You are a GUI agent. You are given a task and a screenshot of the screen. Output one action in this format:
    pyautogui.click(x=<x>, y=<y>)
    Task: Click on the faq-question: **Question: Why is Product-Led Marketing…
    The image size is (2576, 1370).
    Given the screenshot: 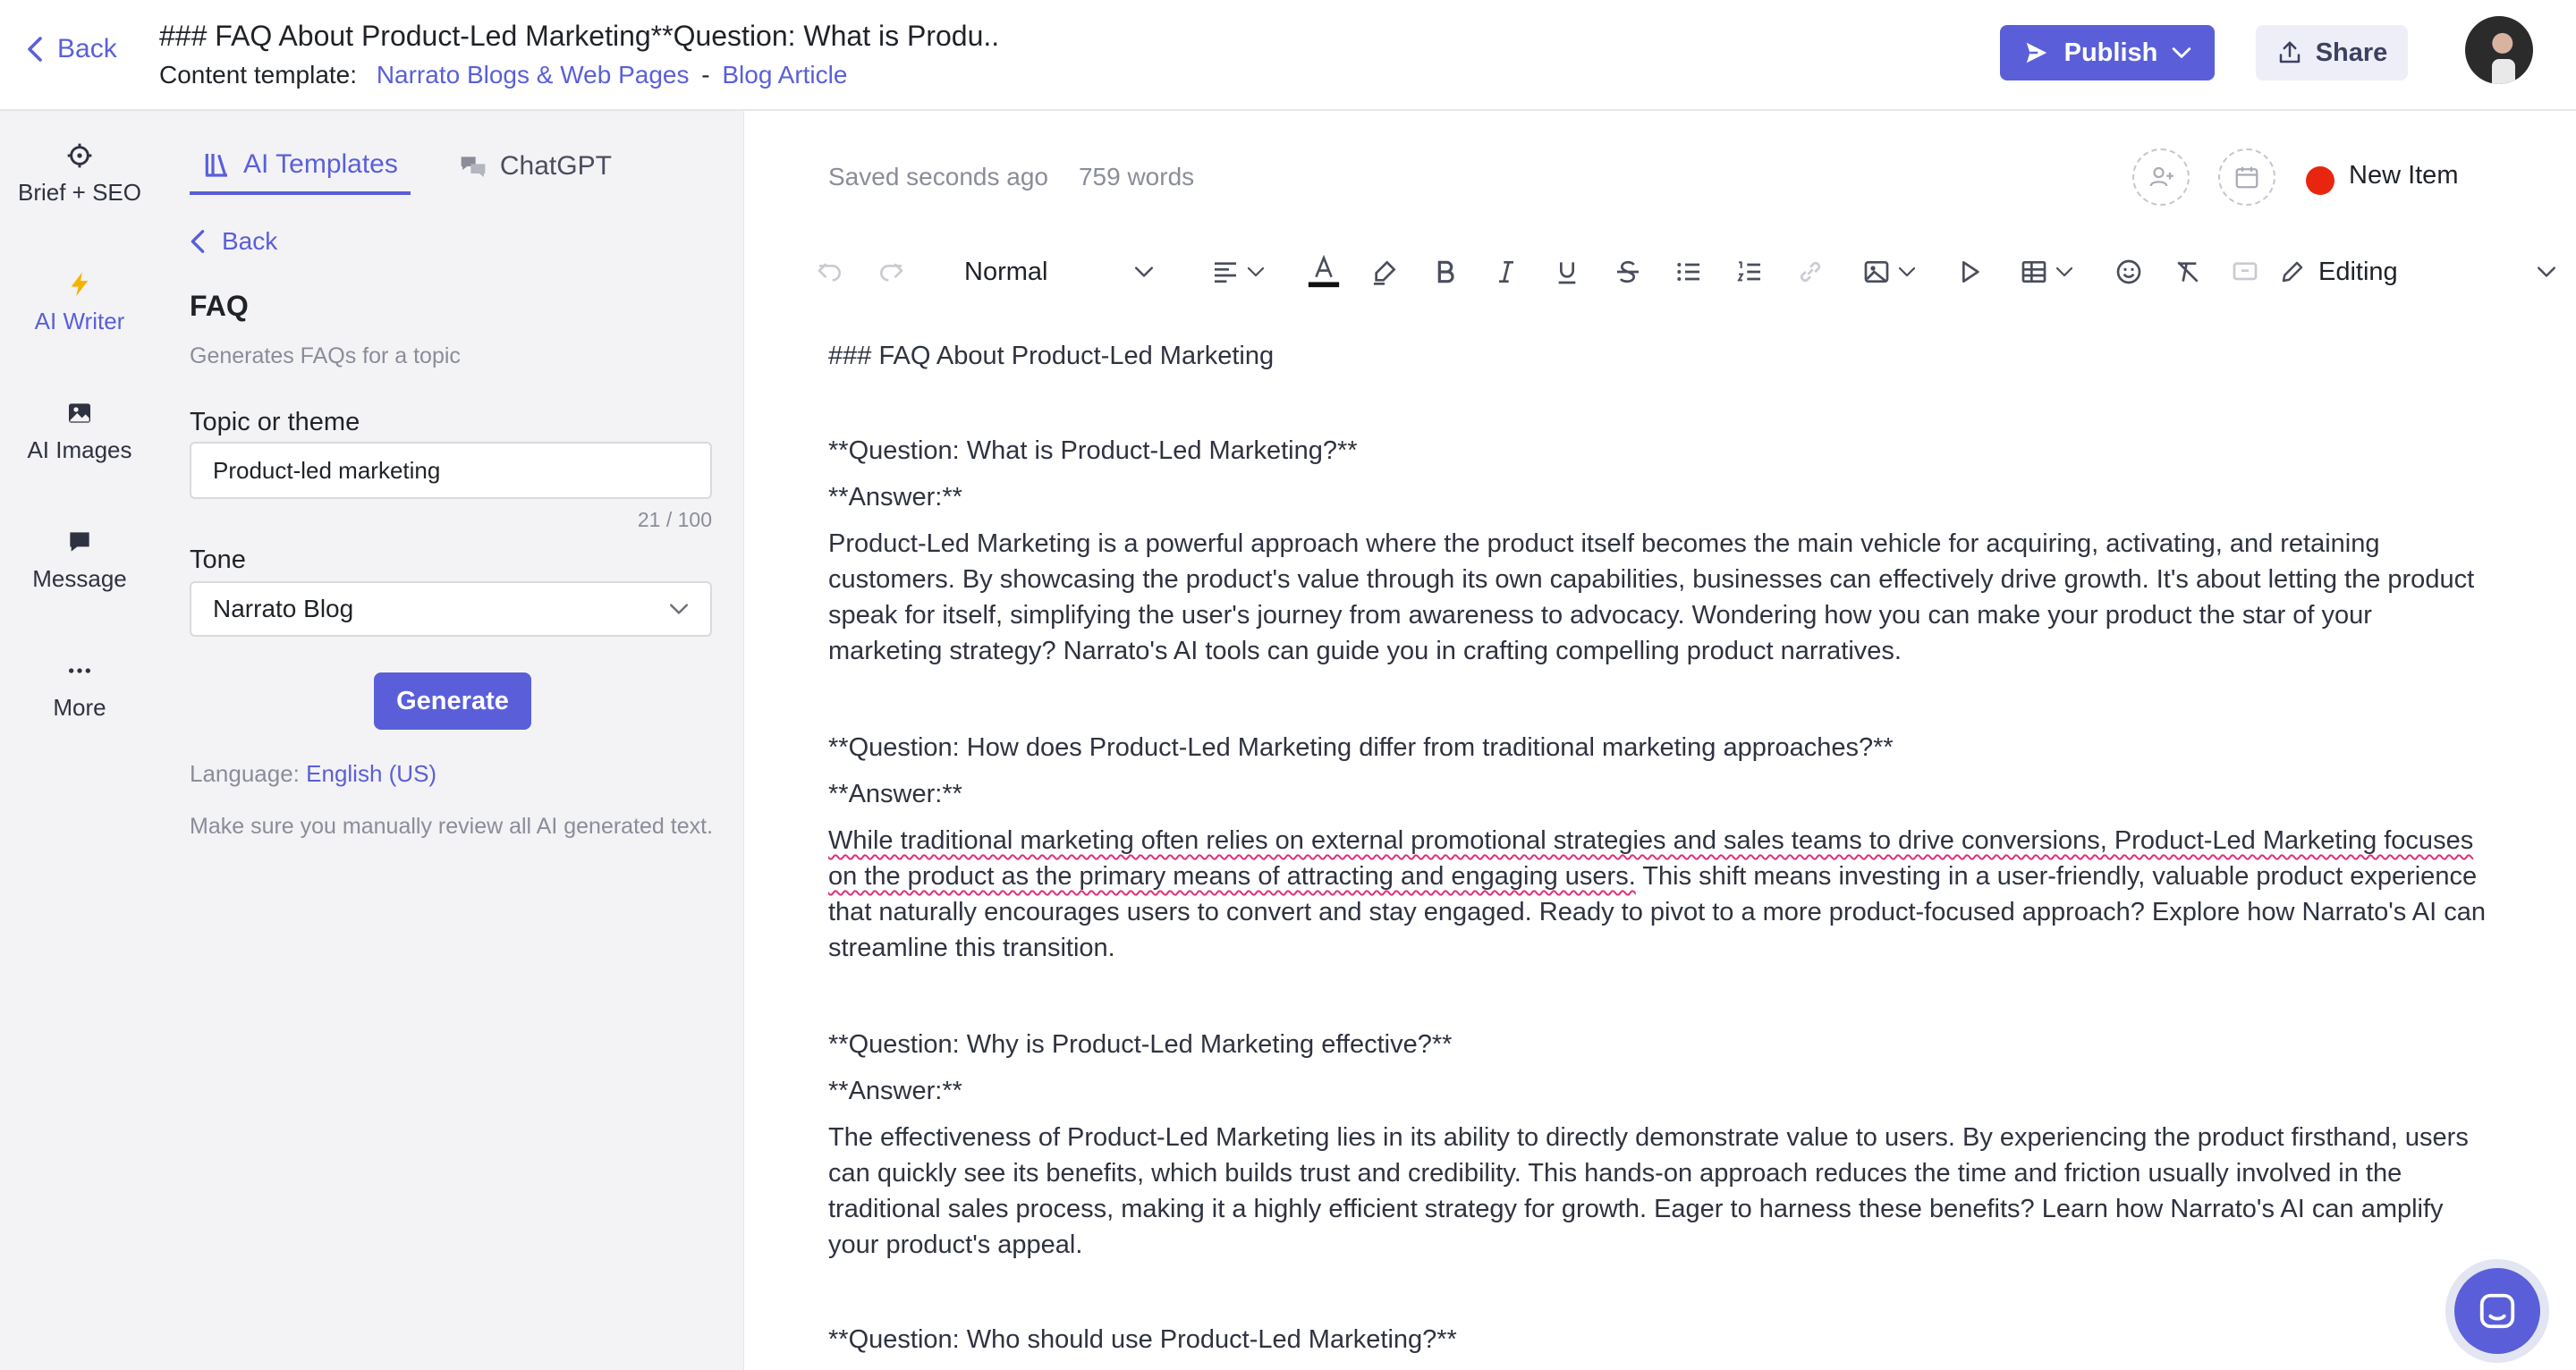 What is the action you would take?
    pyautogui.click(x=1140, y=1044)
    